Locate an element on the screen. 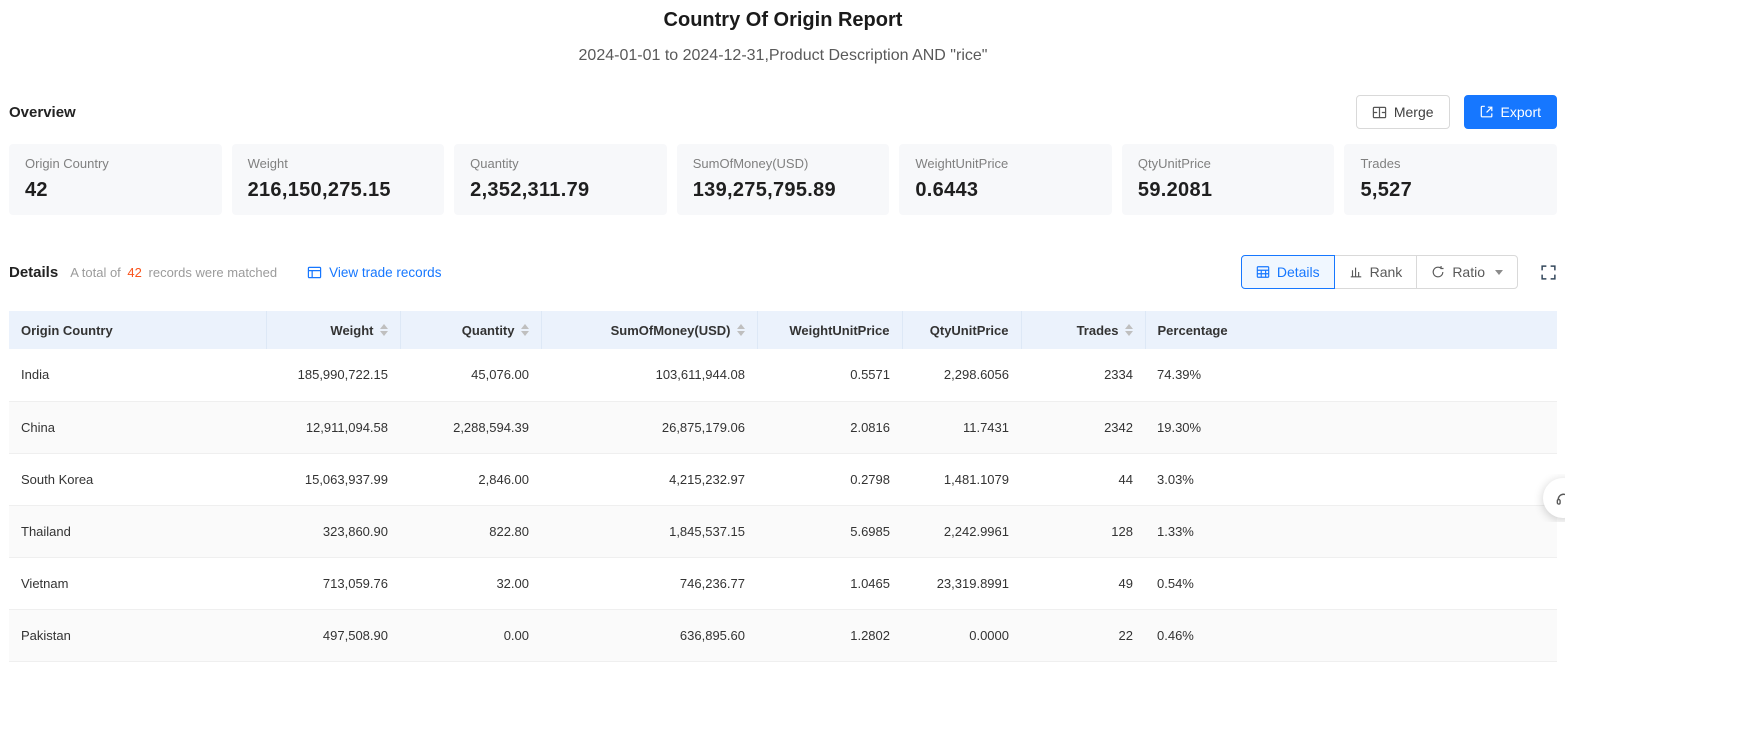 The height and width of the screenshot is (750, 1757). country-cell: Thailand is located at coordinates (137, 531).